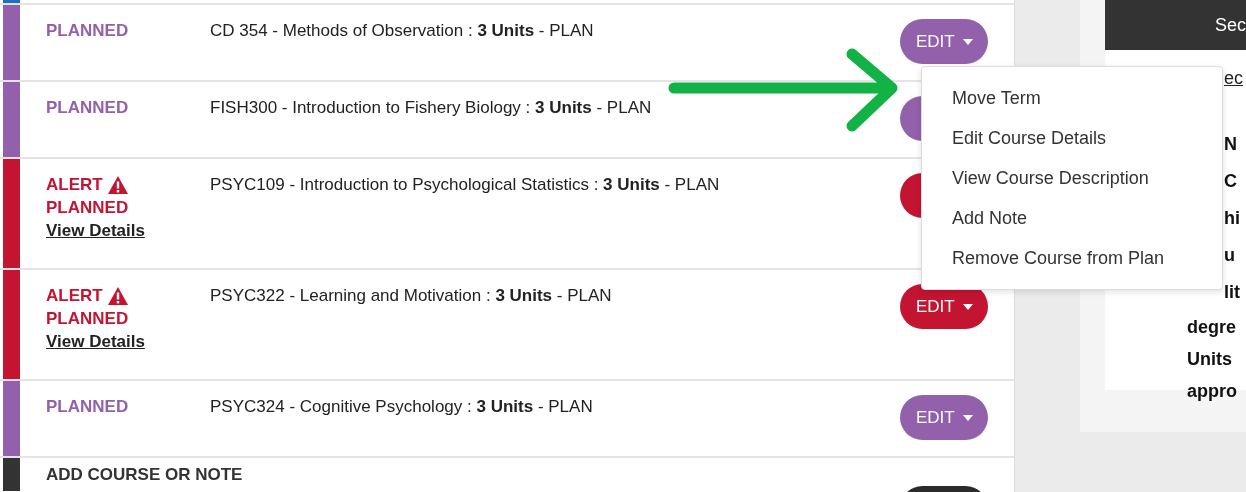  Describe the element at coordinates (411, 296) in the screenshot. I see `course-title: PSYC322 - Learning and Motivation : 3 Units - PLAN` at that location.